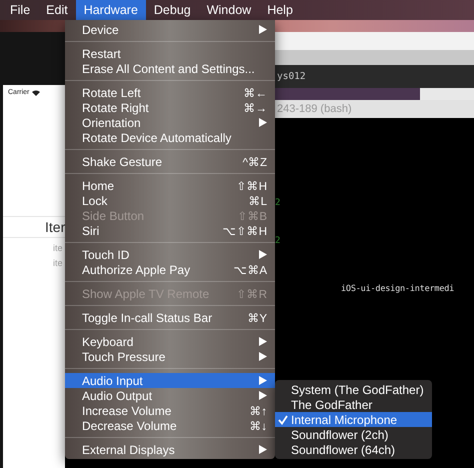  Describe the element at coordinates (55, 227) in the screenshot. I see `list-title: Iter` at that location.